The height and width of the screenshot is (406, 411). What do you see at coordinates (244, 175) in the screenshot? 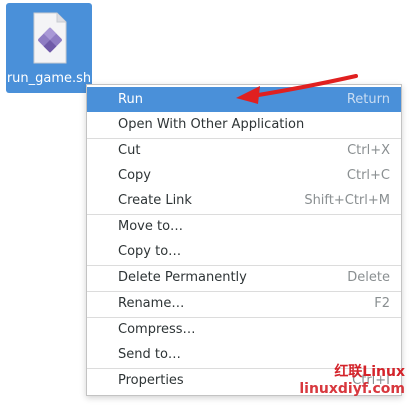
I see `menu-item-copy: Copy Ctrl+C` at bounding box center [244, 175].